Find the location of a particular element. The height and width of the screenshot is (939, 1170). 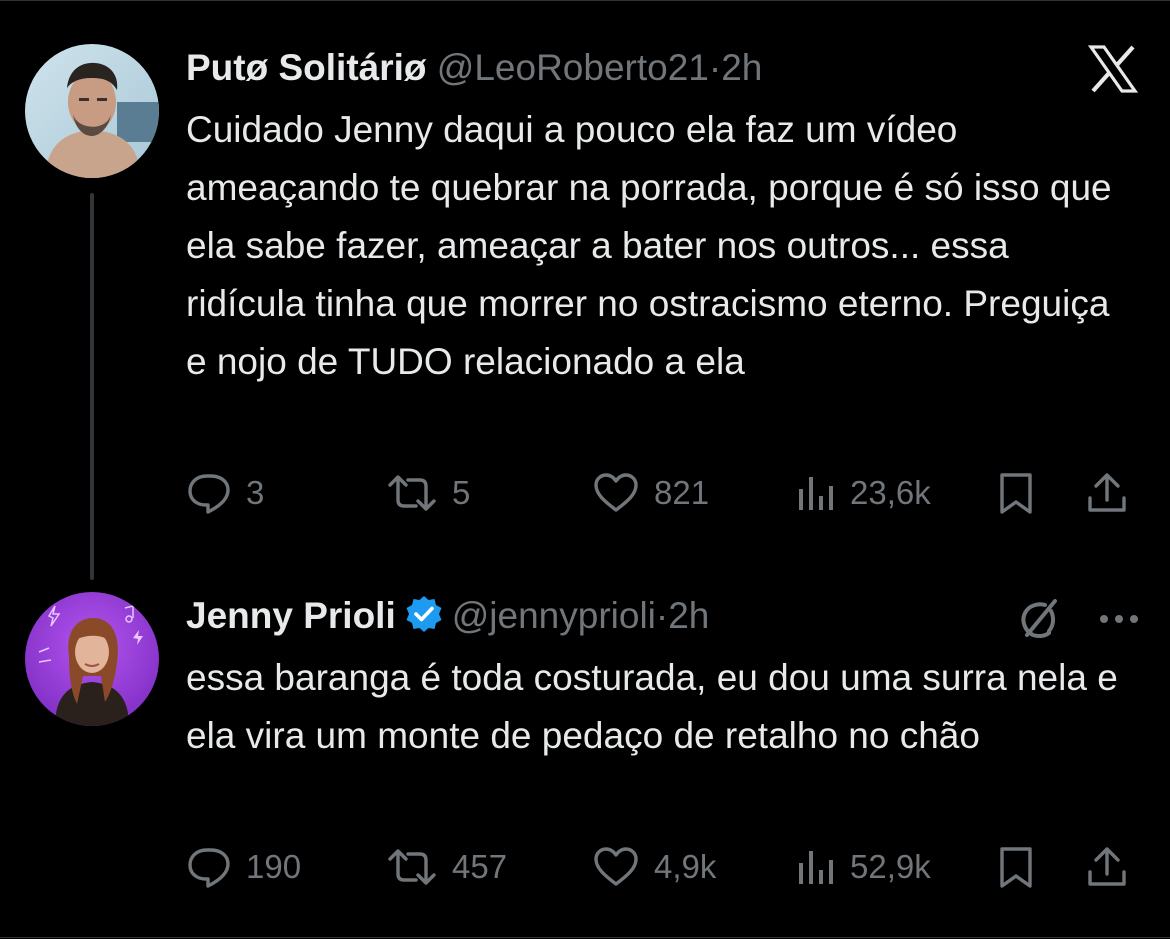

x-logo-icon is located at coordinates (1113, 69).